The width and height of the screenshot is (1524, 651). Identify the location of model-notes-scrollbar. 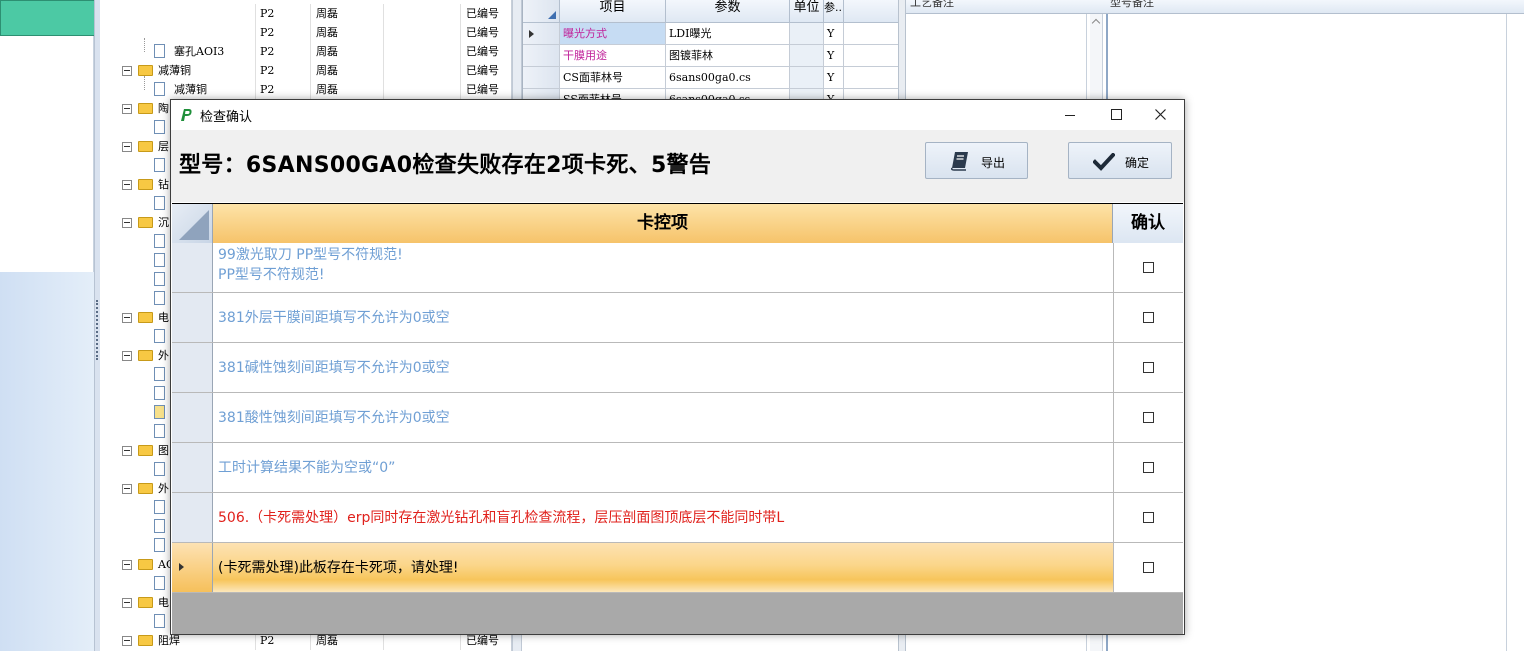
(1515, 332).